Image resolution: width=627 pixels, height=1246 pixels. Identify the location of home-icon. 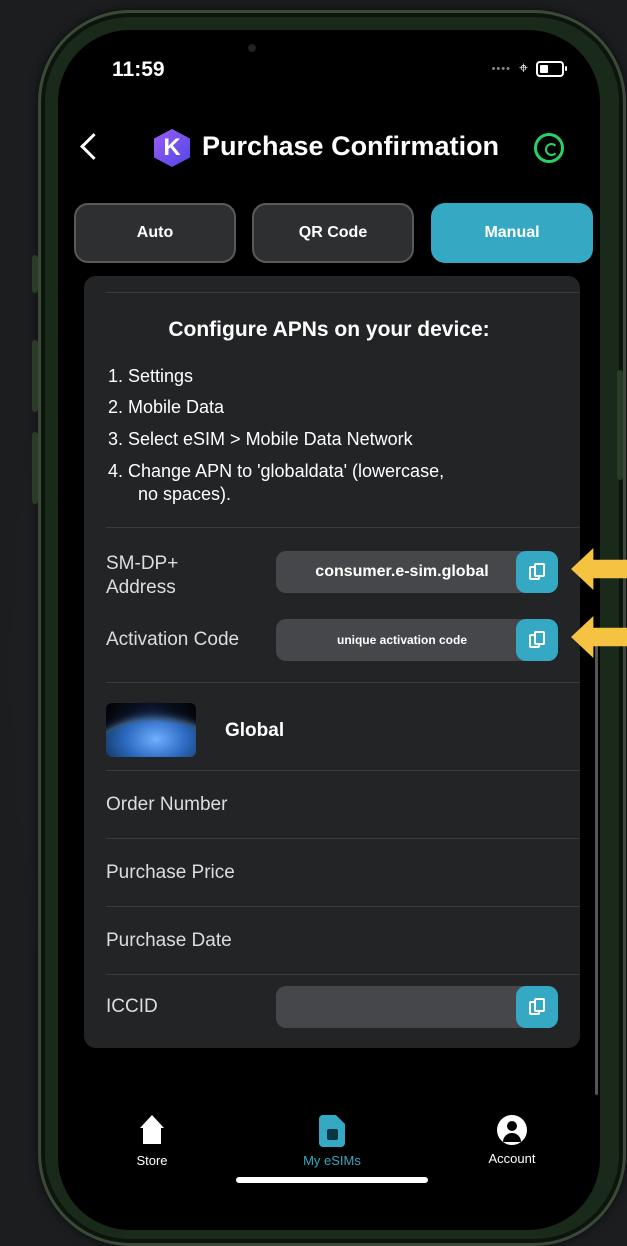
(152, 1131).